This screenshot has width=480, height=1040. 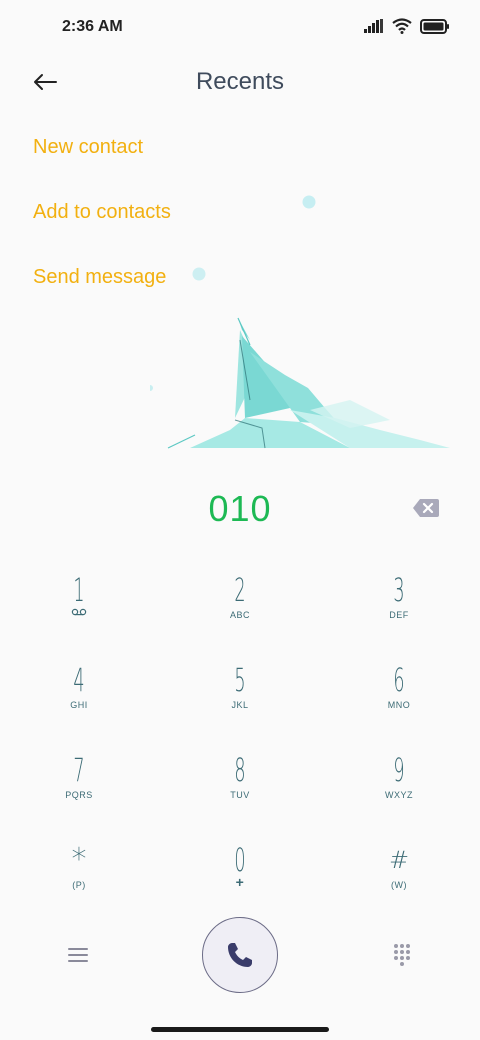 I want to click on key-2: 2 ABC, so click(x=240, y=617).